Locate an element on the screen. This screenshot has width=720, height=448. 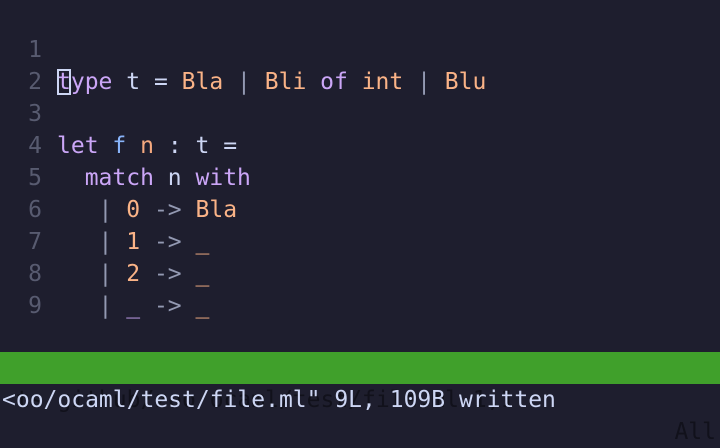
code-line: 9 is located at coordinates (360, 288).